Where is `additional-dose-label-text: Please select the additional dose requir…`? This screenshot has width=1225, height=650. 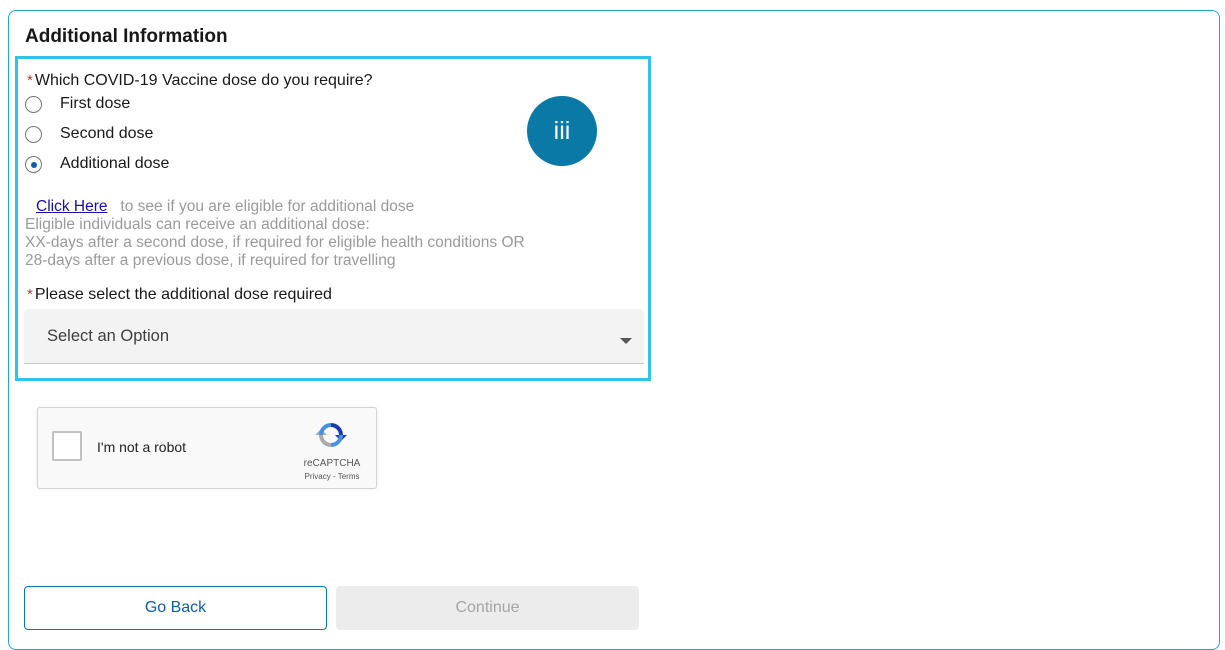
additional-dose-label-text: Please select the additional dose requir… is located at coordinates (183, 294).